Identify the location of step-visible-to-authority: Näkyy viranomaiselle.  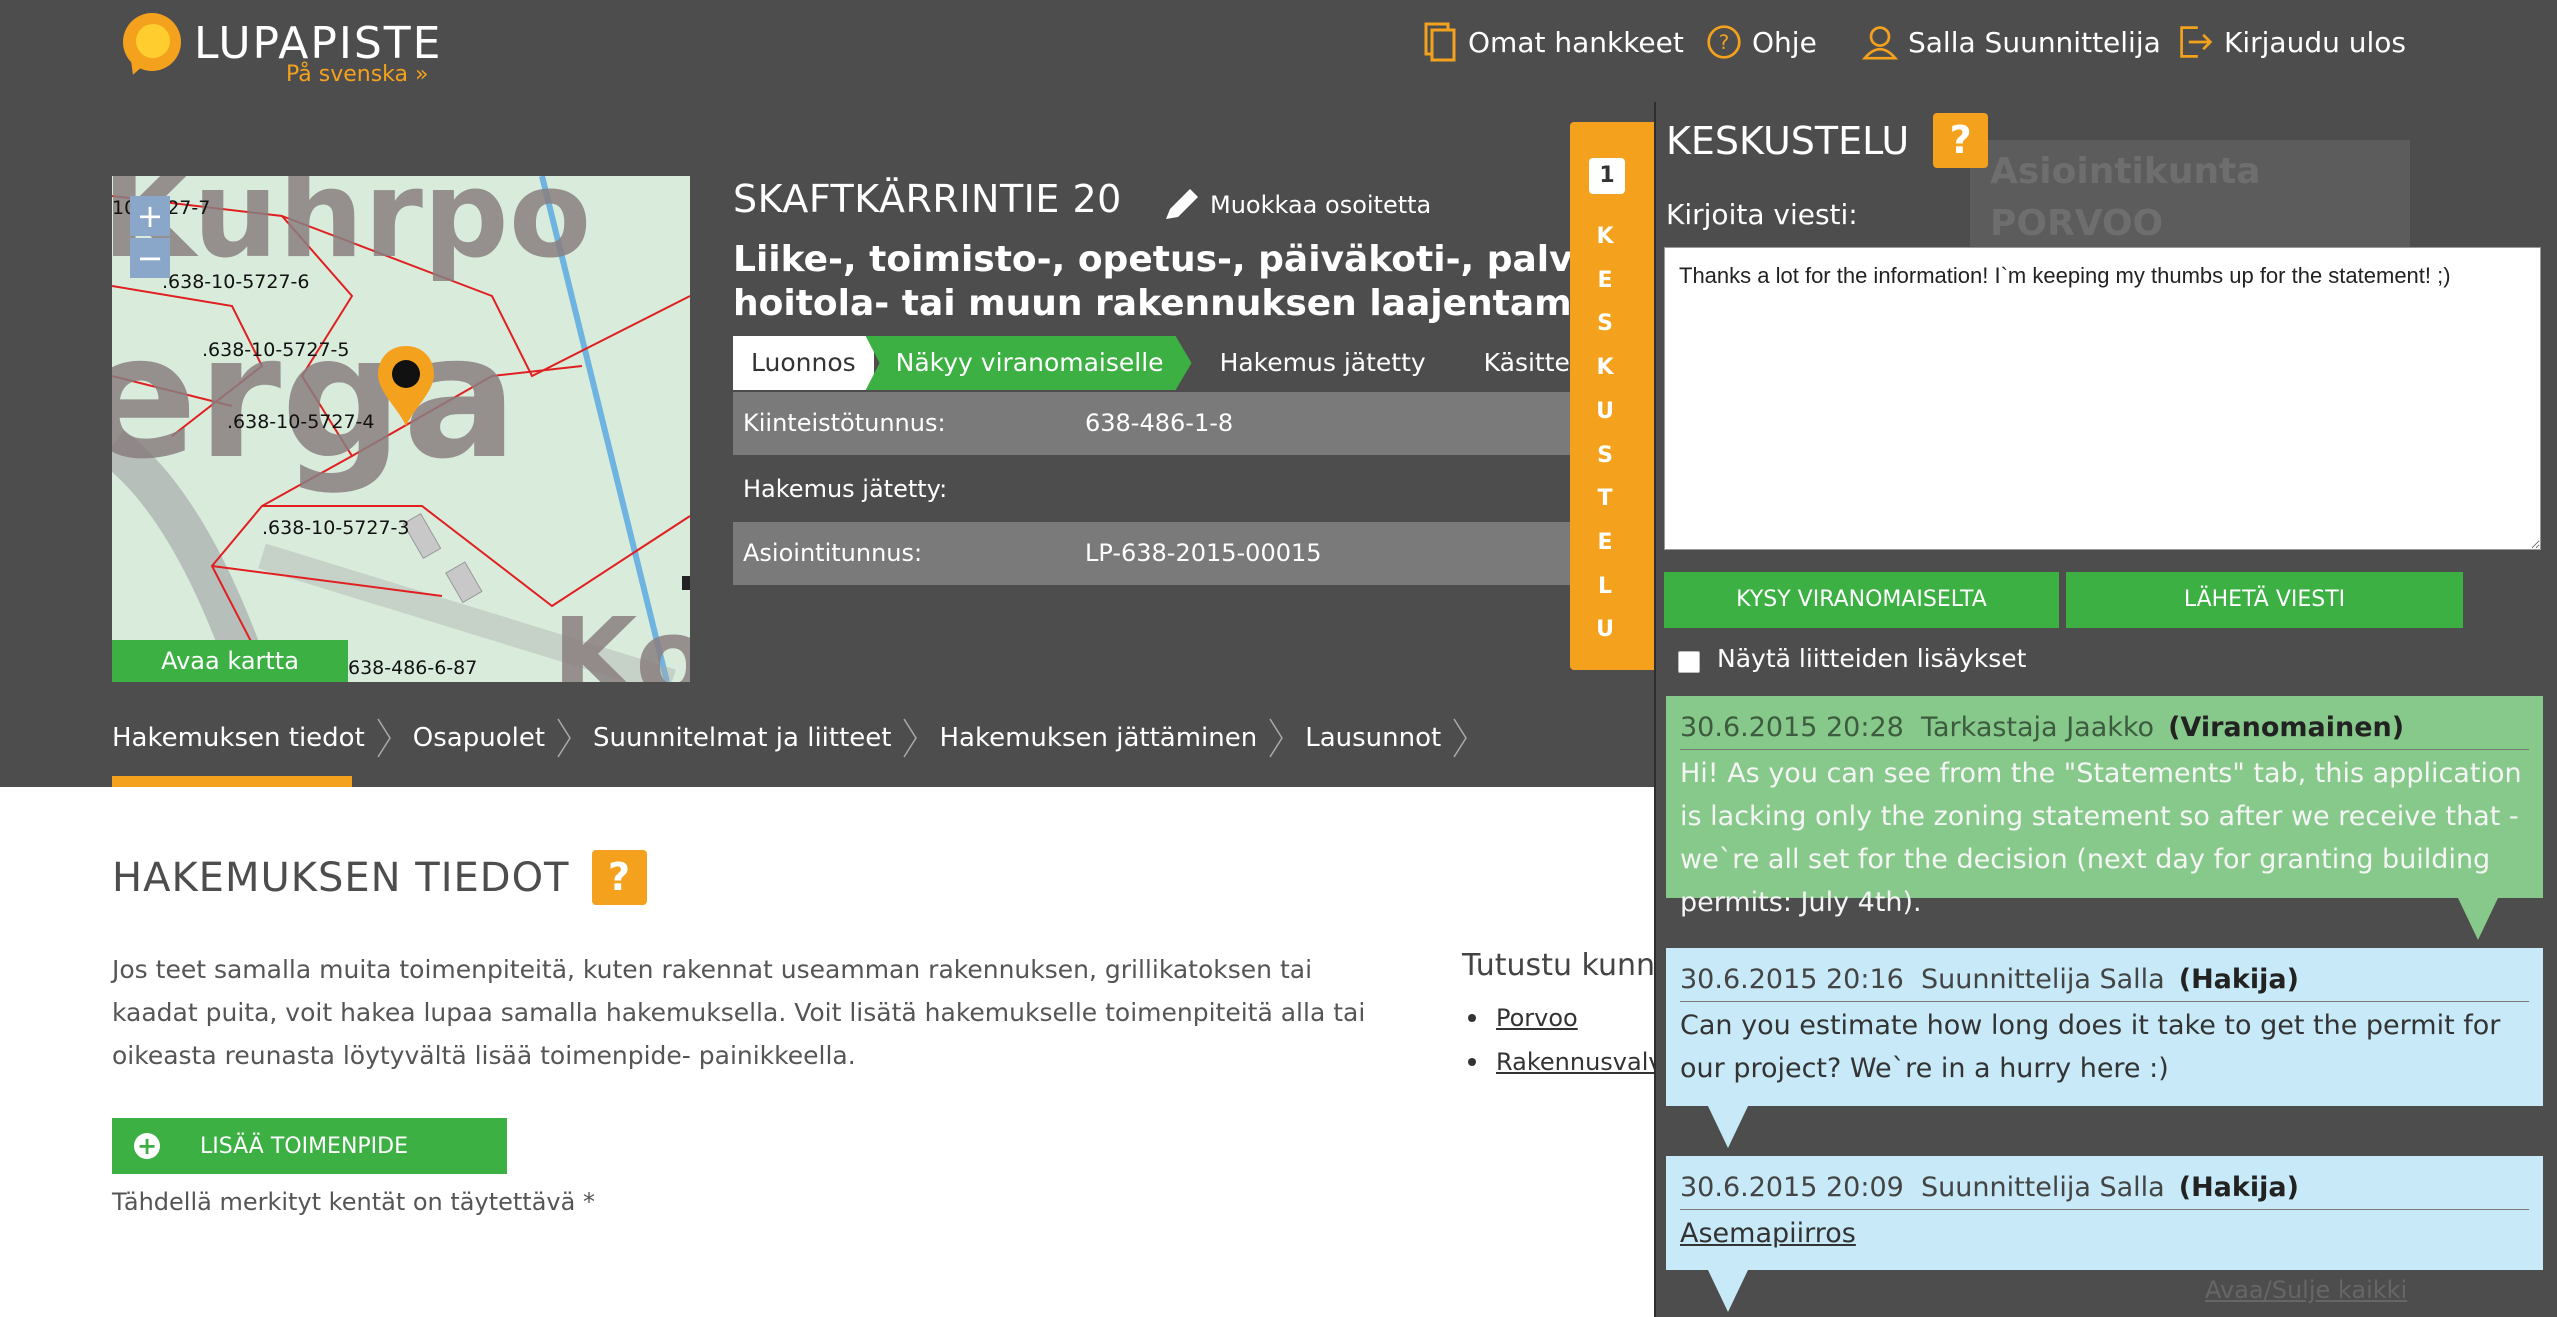
(1029, 363).